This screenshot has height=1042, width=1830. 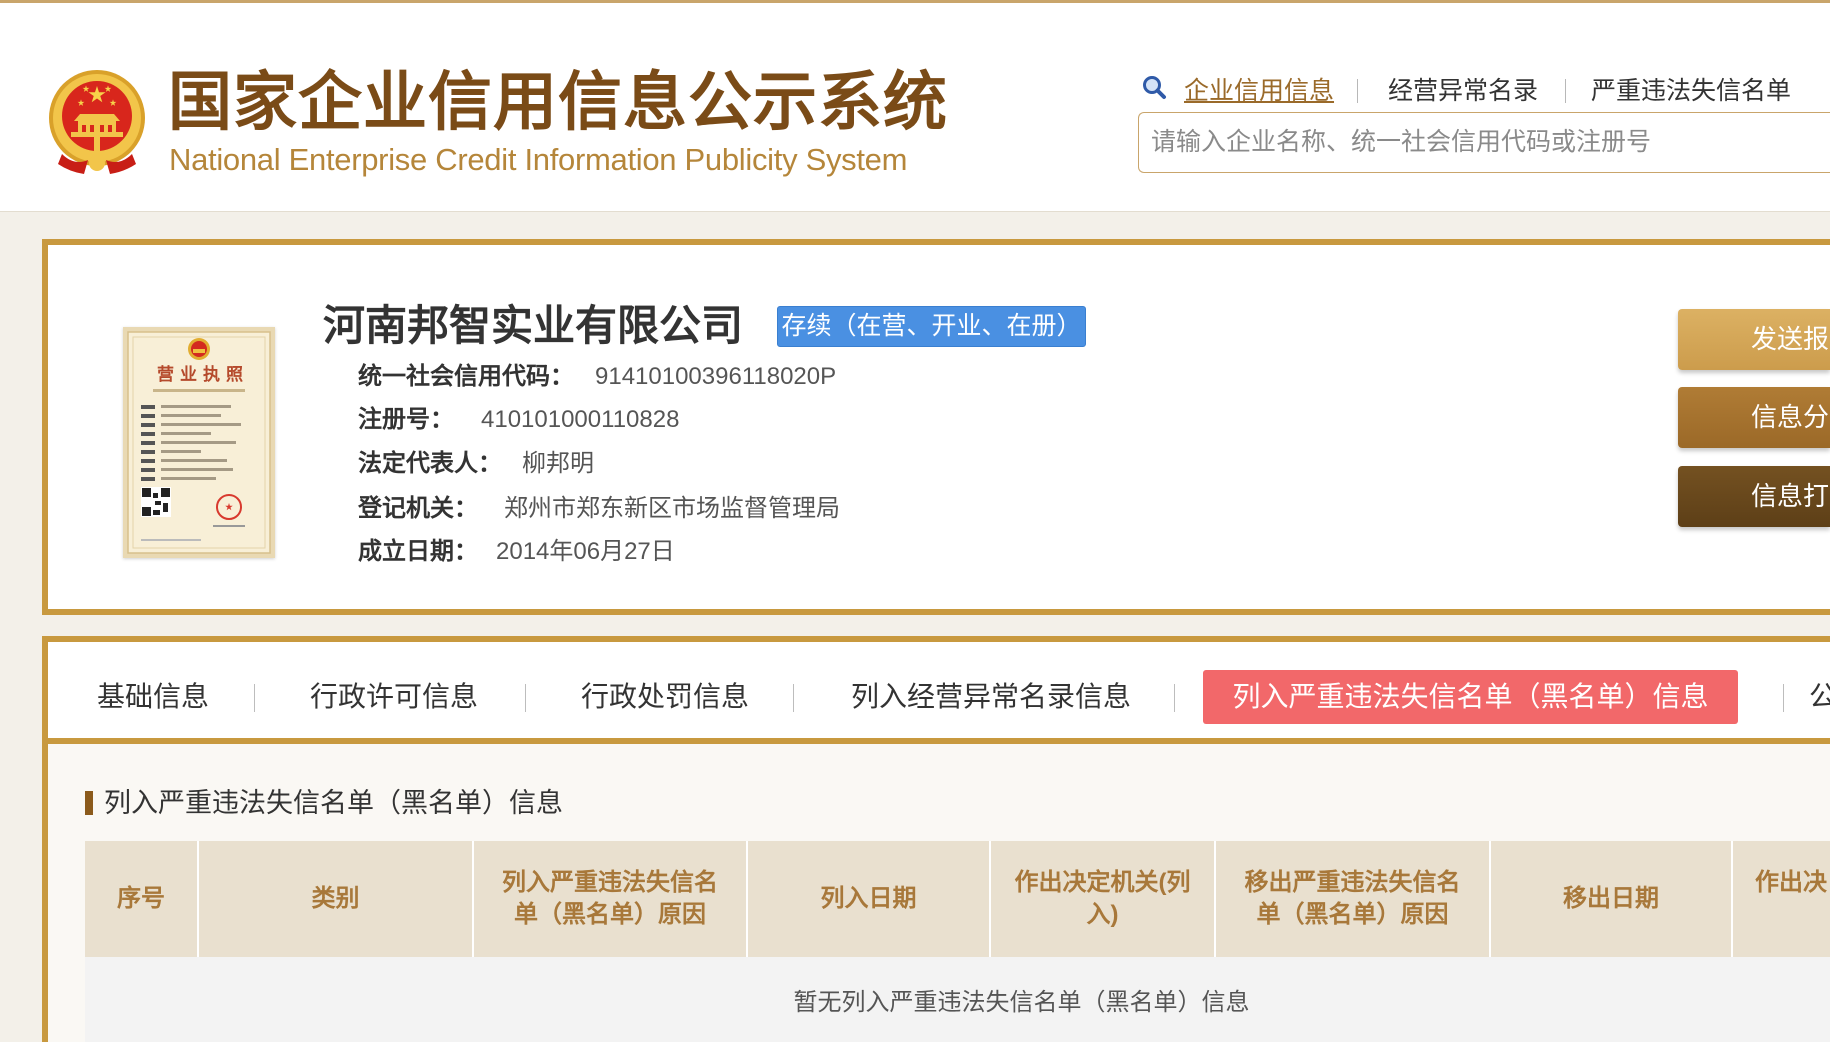 I want to click on column-header-removal-authority: 作出决, so click(x=1781, y=899).